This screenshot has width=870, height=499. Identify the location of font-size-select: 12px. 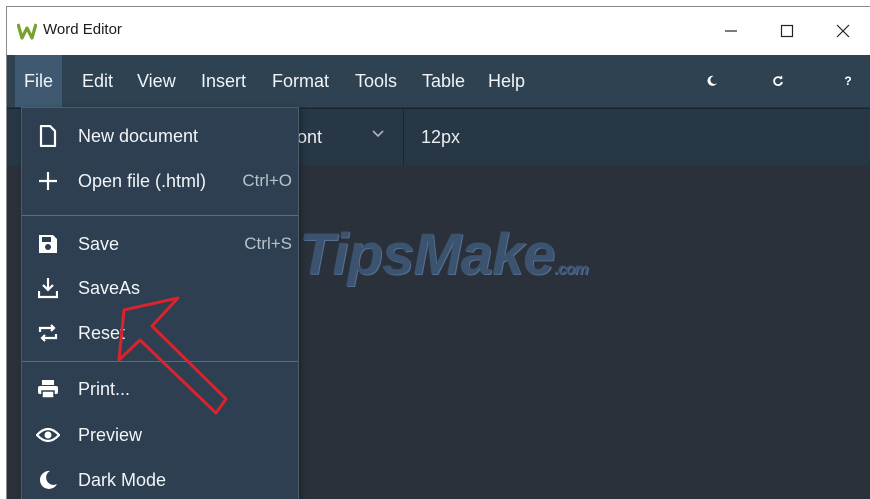
(440, 137).